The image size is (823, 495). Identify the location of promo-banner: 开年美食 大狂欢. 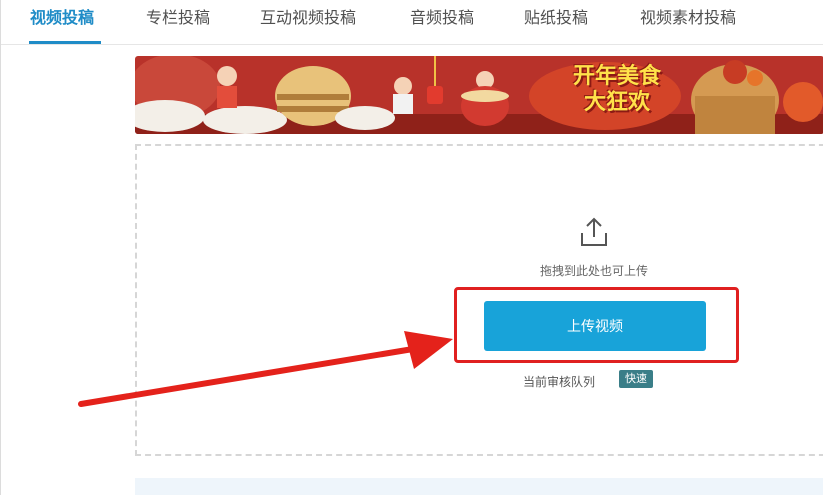
(479, 95).